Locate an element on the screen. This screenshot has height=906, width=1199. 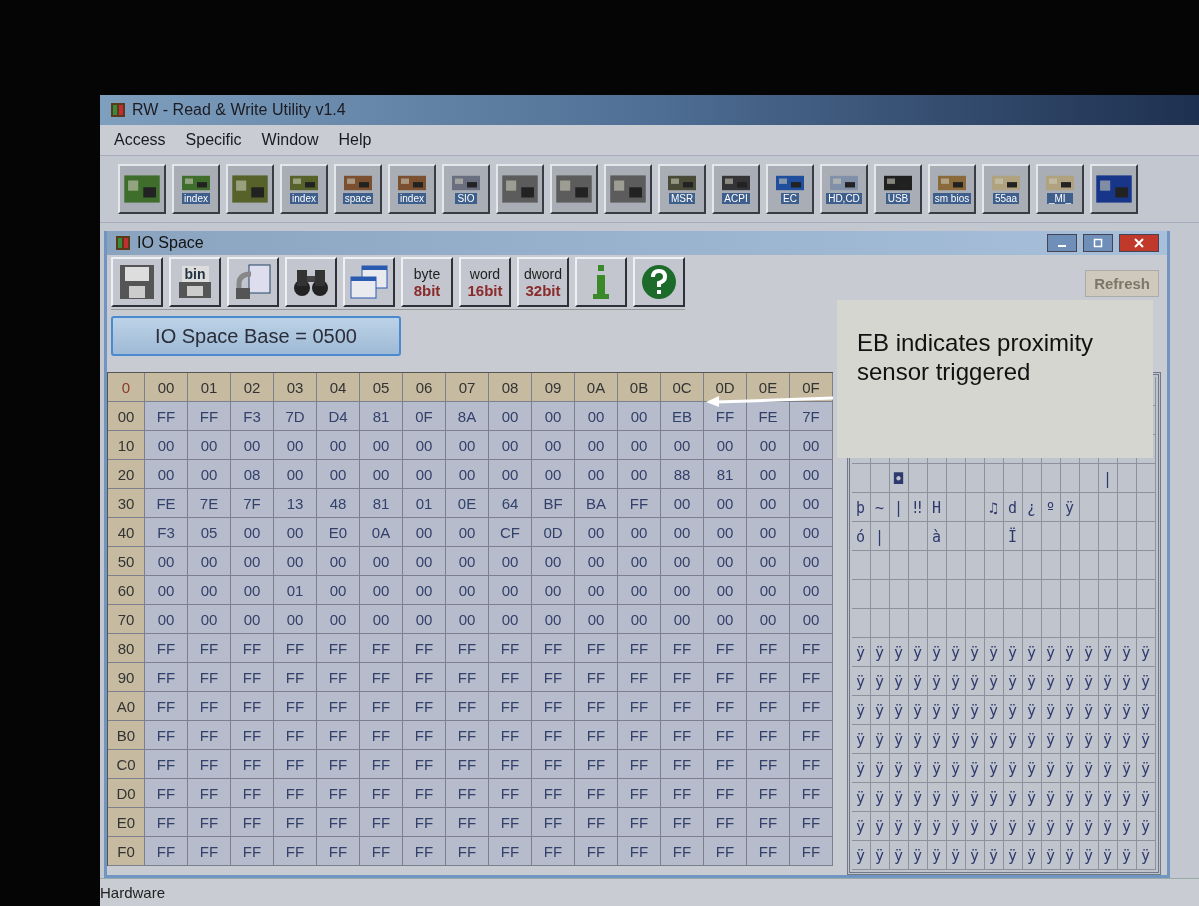
hex-cell: EB is located at coordinates (682, 416).